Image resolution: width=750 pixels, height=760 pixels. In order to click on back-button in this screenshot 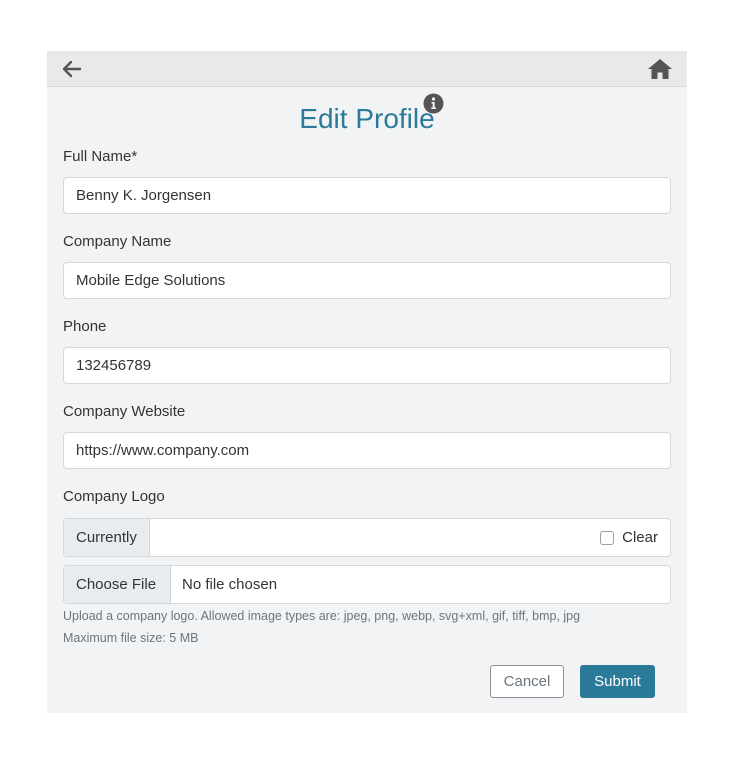, I will do `click(72, 69)`.